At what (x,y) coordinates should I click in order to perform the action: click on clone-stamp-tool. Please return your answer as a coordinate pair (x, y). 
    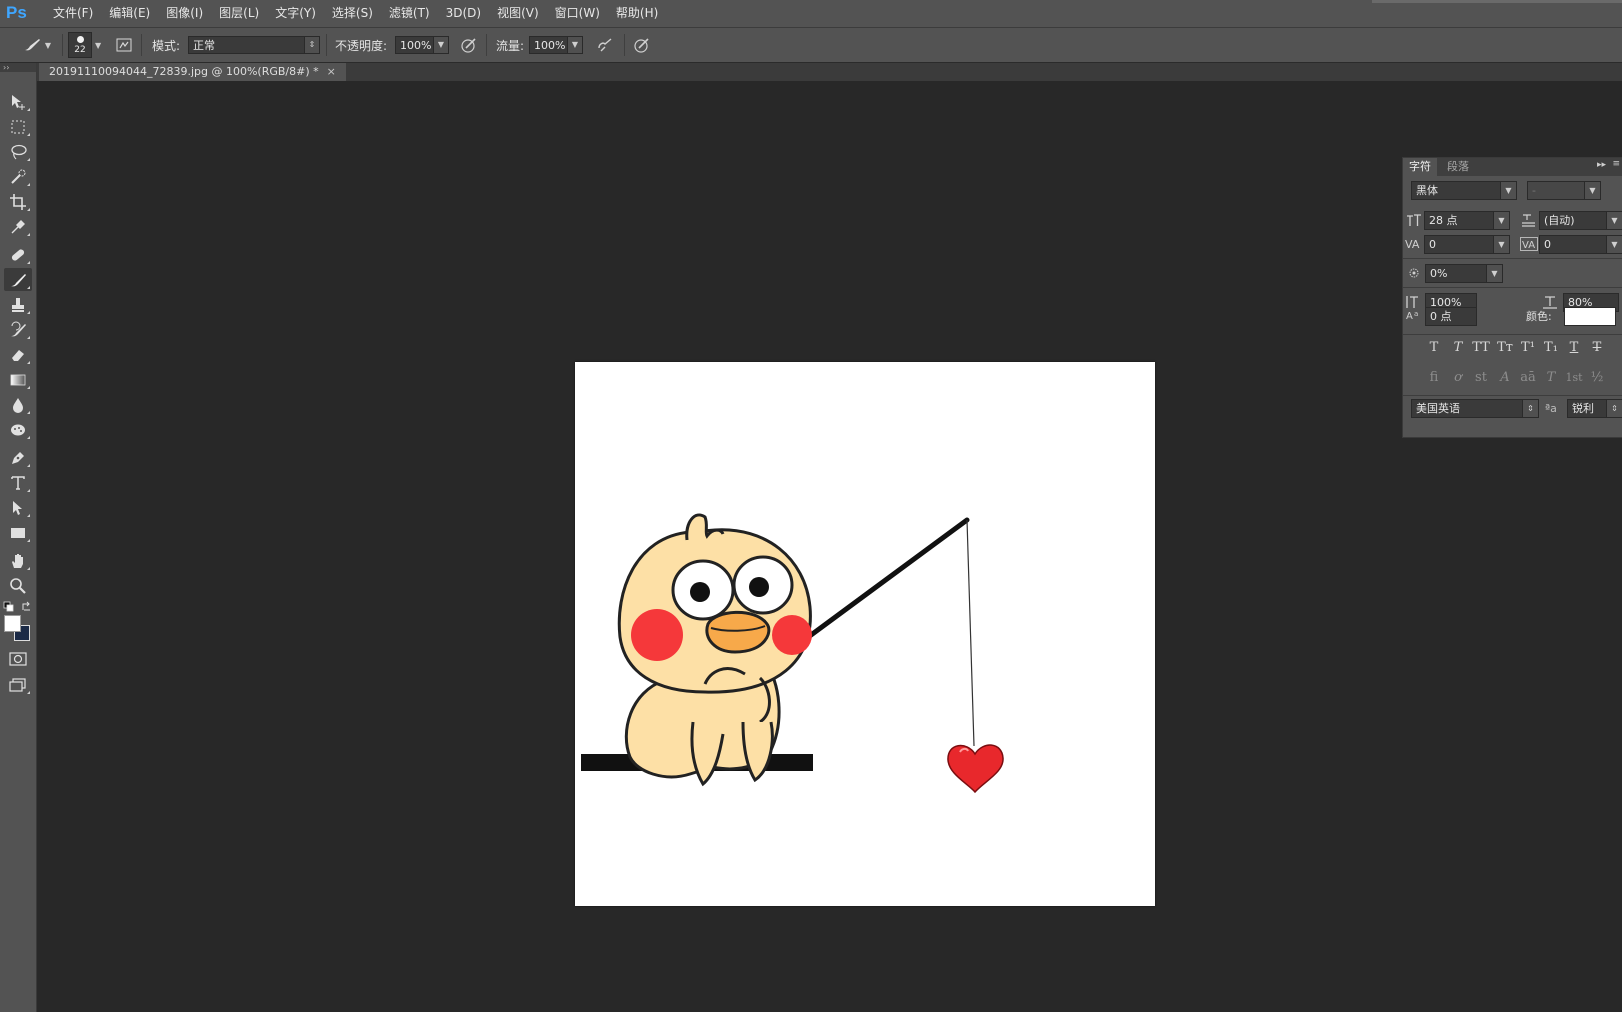
    Looking at the image, I should click on (18, 304).